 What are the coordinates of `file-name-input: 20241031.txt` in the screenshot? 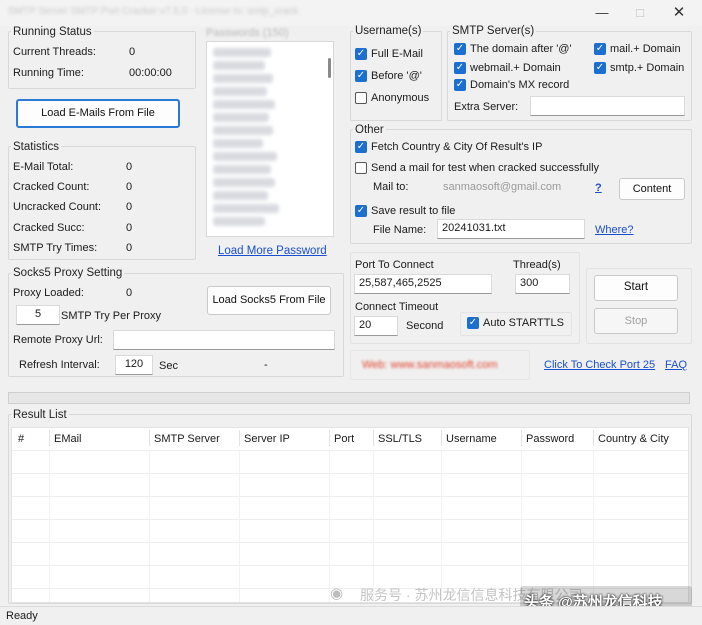 It's located at (511, 229).